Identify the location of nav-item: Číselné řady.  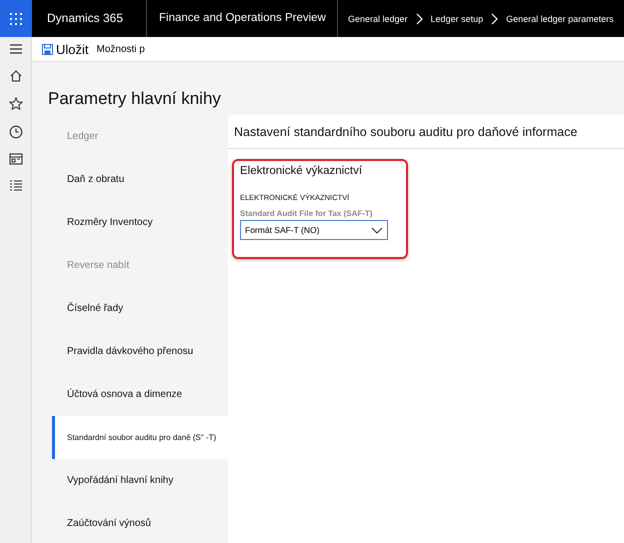
(140, 308).